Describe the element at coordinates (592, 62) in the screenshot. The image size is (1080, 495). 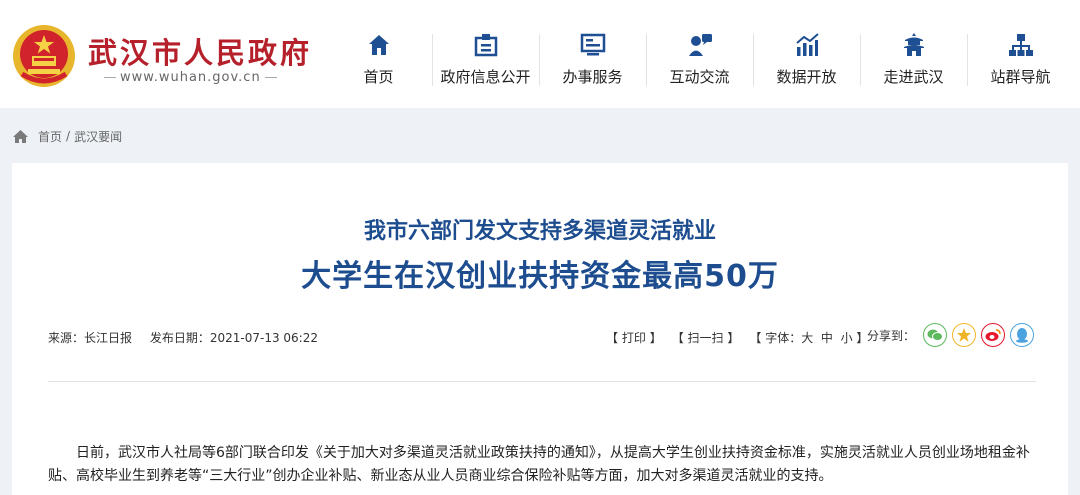
I see `nav-item-services: 办事服务` at that location.